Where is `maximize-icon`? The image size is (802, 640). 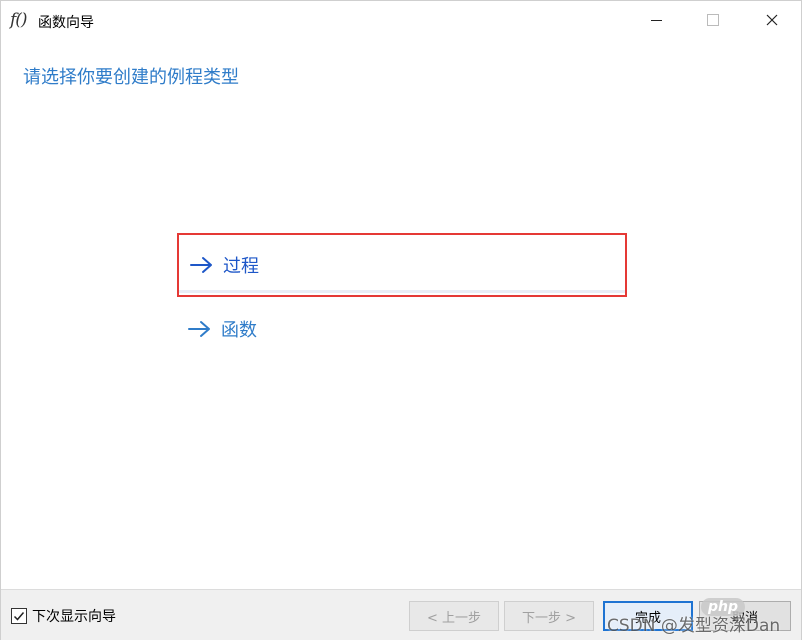
maximize-icon is located at coordinates (713, 20).